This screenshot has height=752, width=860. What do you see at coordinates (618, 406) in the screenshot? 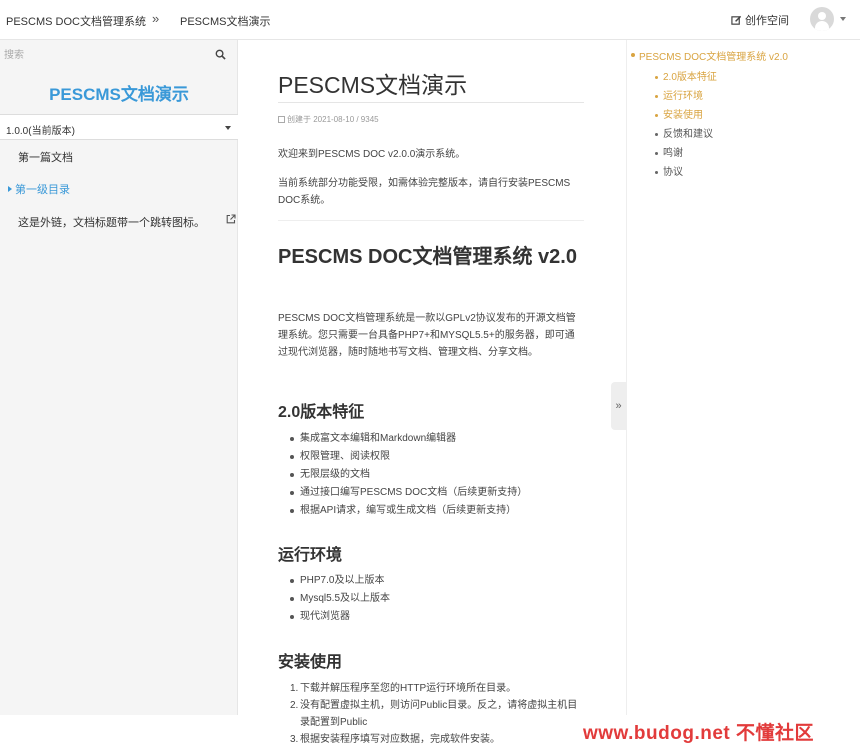
I see `toc-toggle-button: »` at bounding box center [618, 406].